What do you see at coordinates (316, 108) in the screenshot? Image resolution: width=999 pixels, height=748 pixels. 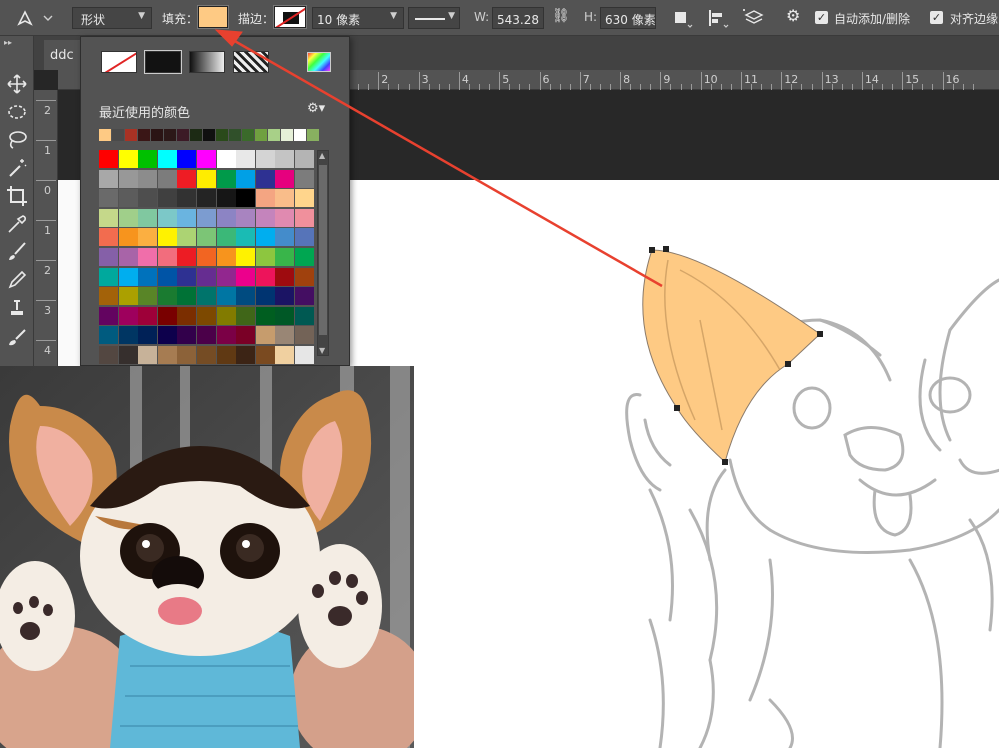 I see `gear-icon: ⚙▾` at bounding box center [316, 108].